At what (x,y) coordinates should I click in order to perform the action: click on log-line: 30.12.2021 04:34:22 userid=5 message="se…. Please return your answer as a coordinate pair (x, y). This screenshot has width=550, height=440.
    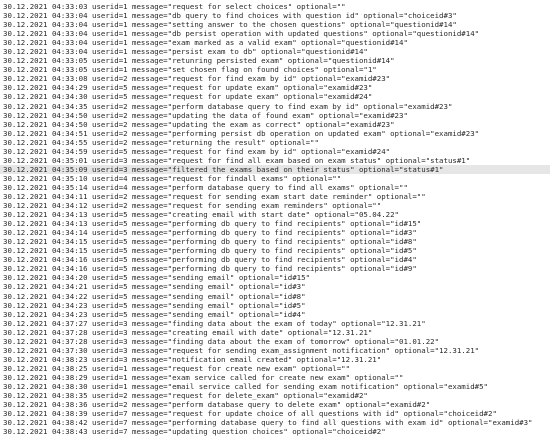
    Looking at the image, I should click on (154, 296).